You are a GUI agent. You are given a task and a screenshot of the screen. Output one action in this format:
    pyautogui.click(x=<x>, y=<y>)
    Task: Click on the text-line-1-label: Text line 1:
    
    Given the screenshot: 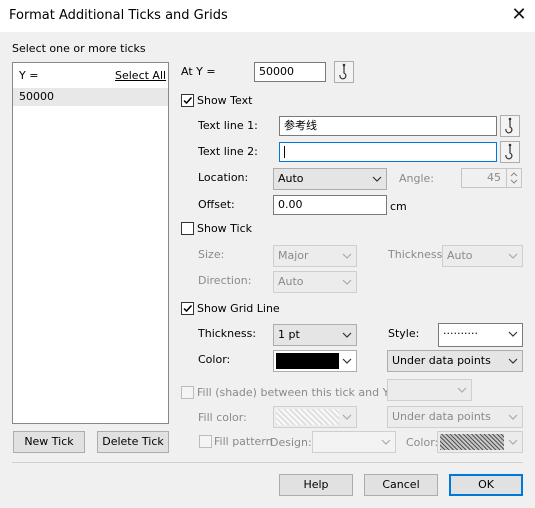 What is the action you would take?
    pyautogui.click(x=228, y=125)
    